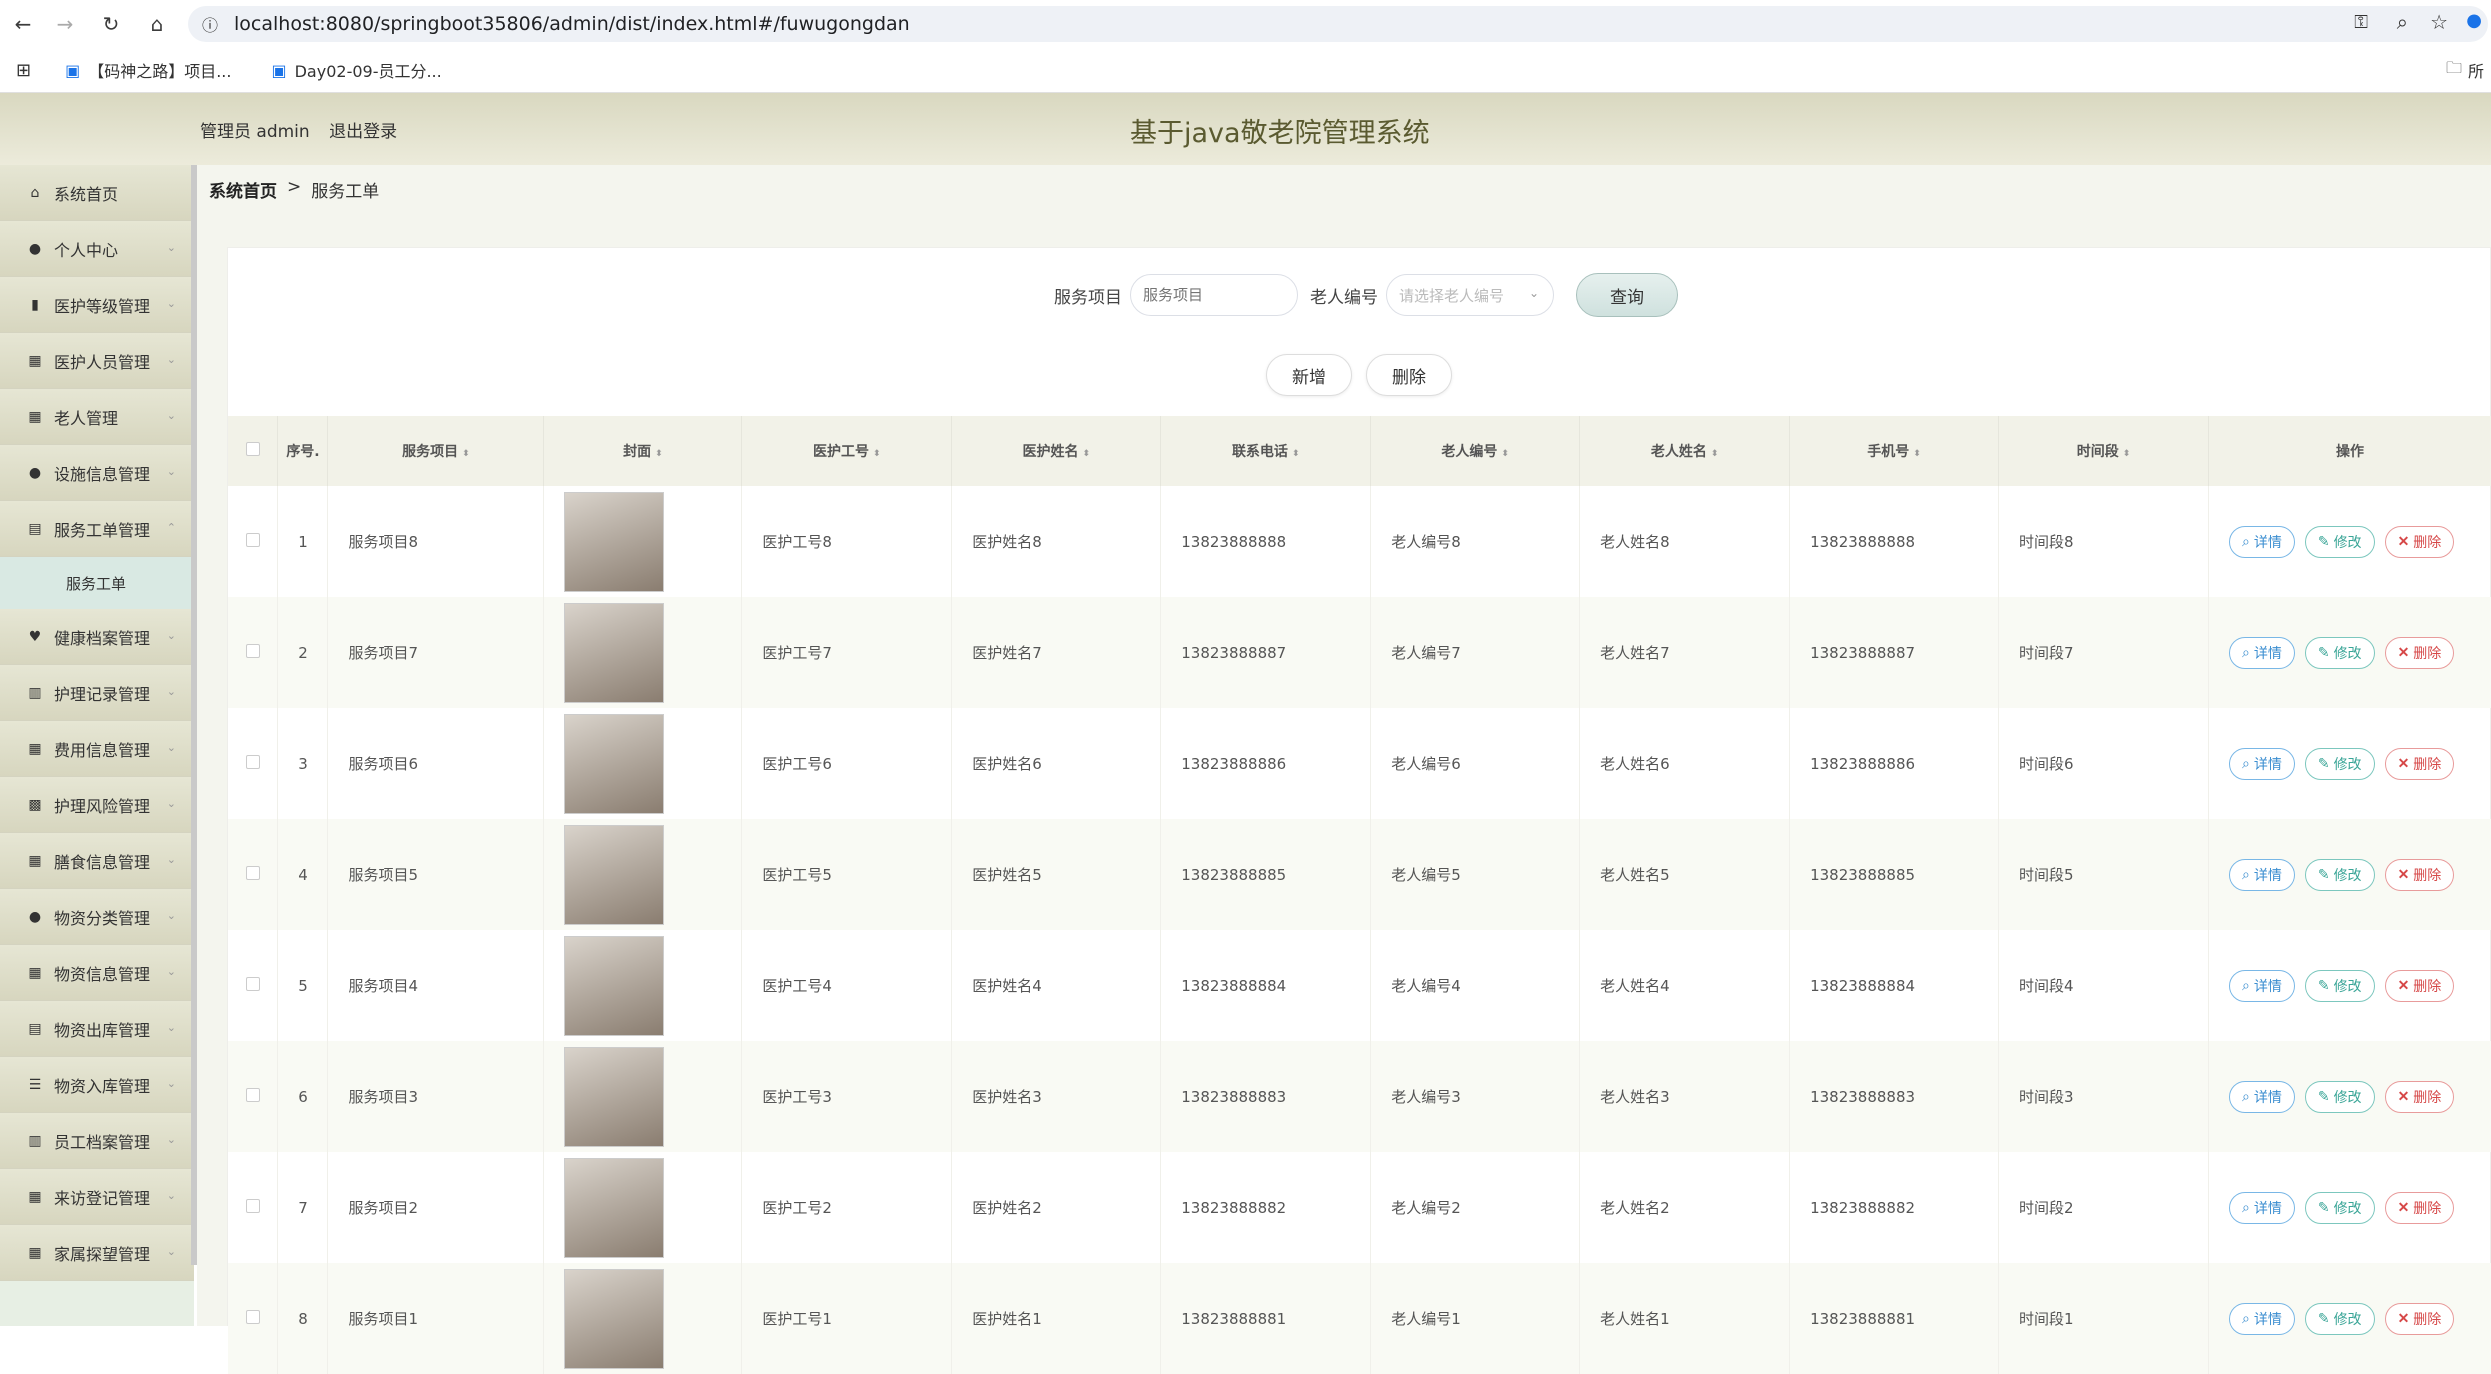  What do you see at coordinates (1685, 451) in the screenshot?
I see `col-header: 老人姓名 ⬍` at bounding box center [1685, 451].